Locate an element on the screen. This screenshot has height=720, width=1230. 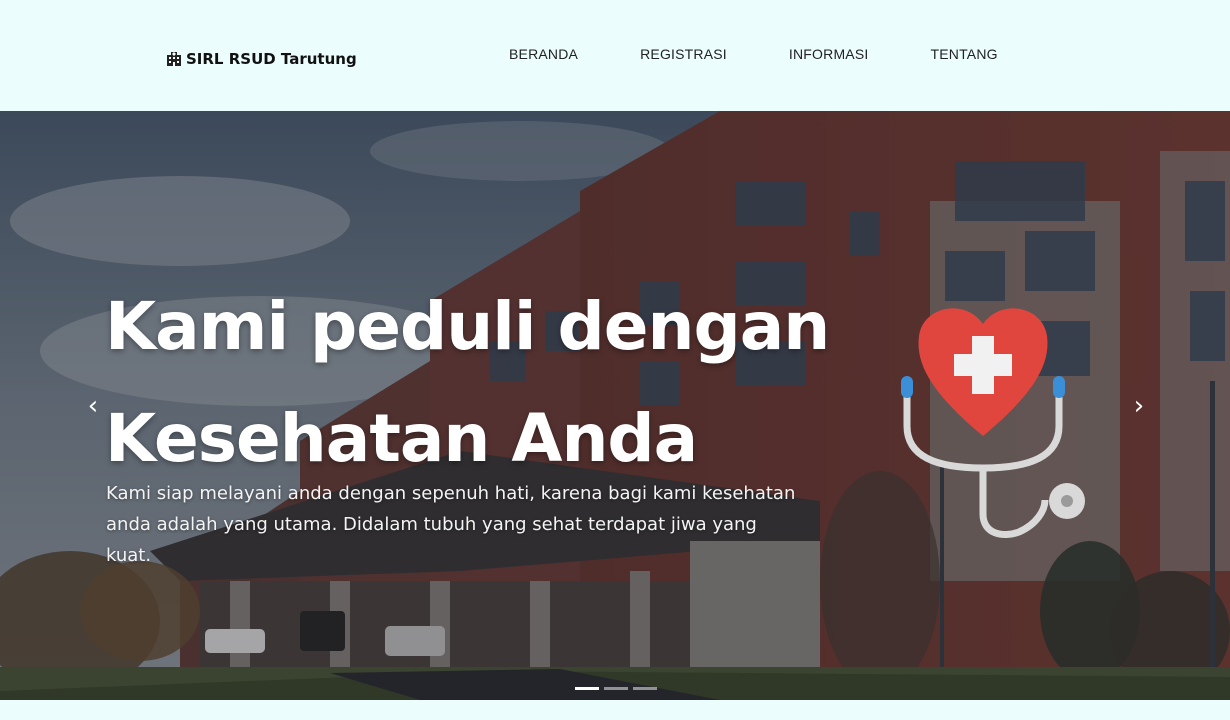
nav-link-tentang: TENTANG is located at coordinates (963, 54).